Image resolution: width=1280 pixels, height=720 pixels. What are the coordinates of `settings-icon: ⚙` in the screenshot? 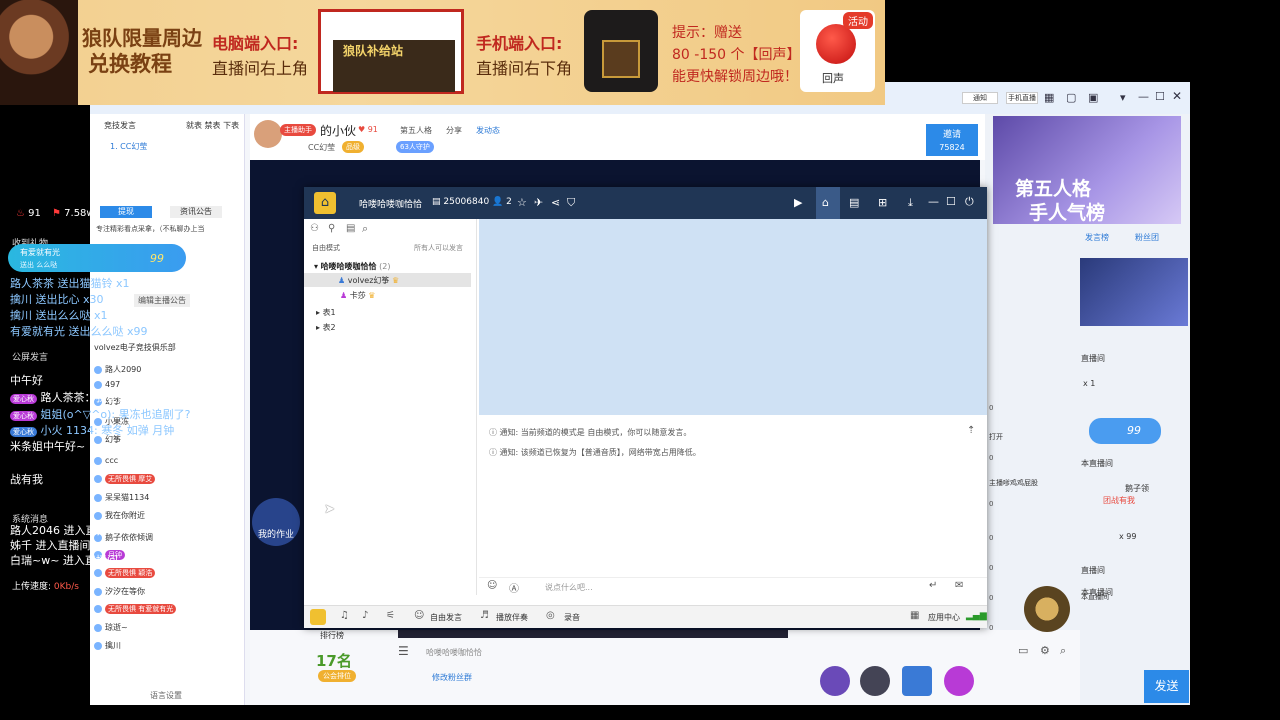 It's located at (1045, 650).